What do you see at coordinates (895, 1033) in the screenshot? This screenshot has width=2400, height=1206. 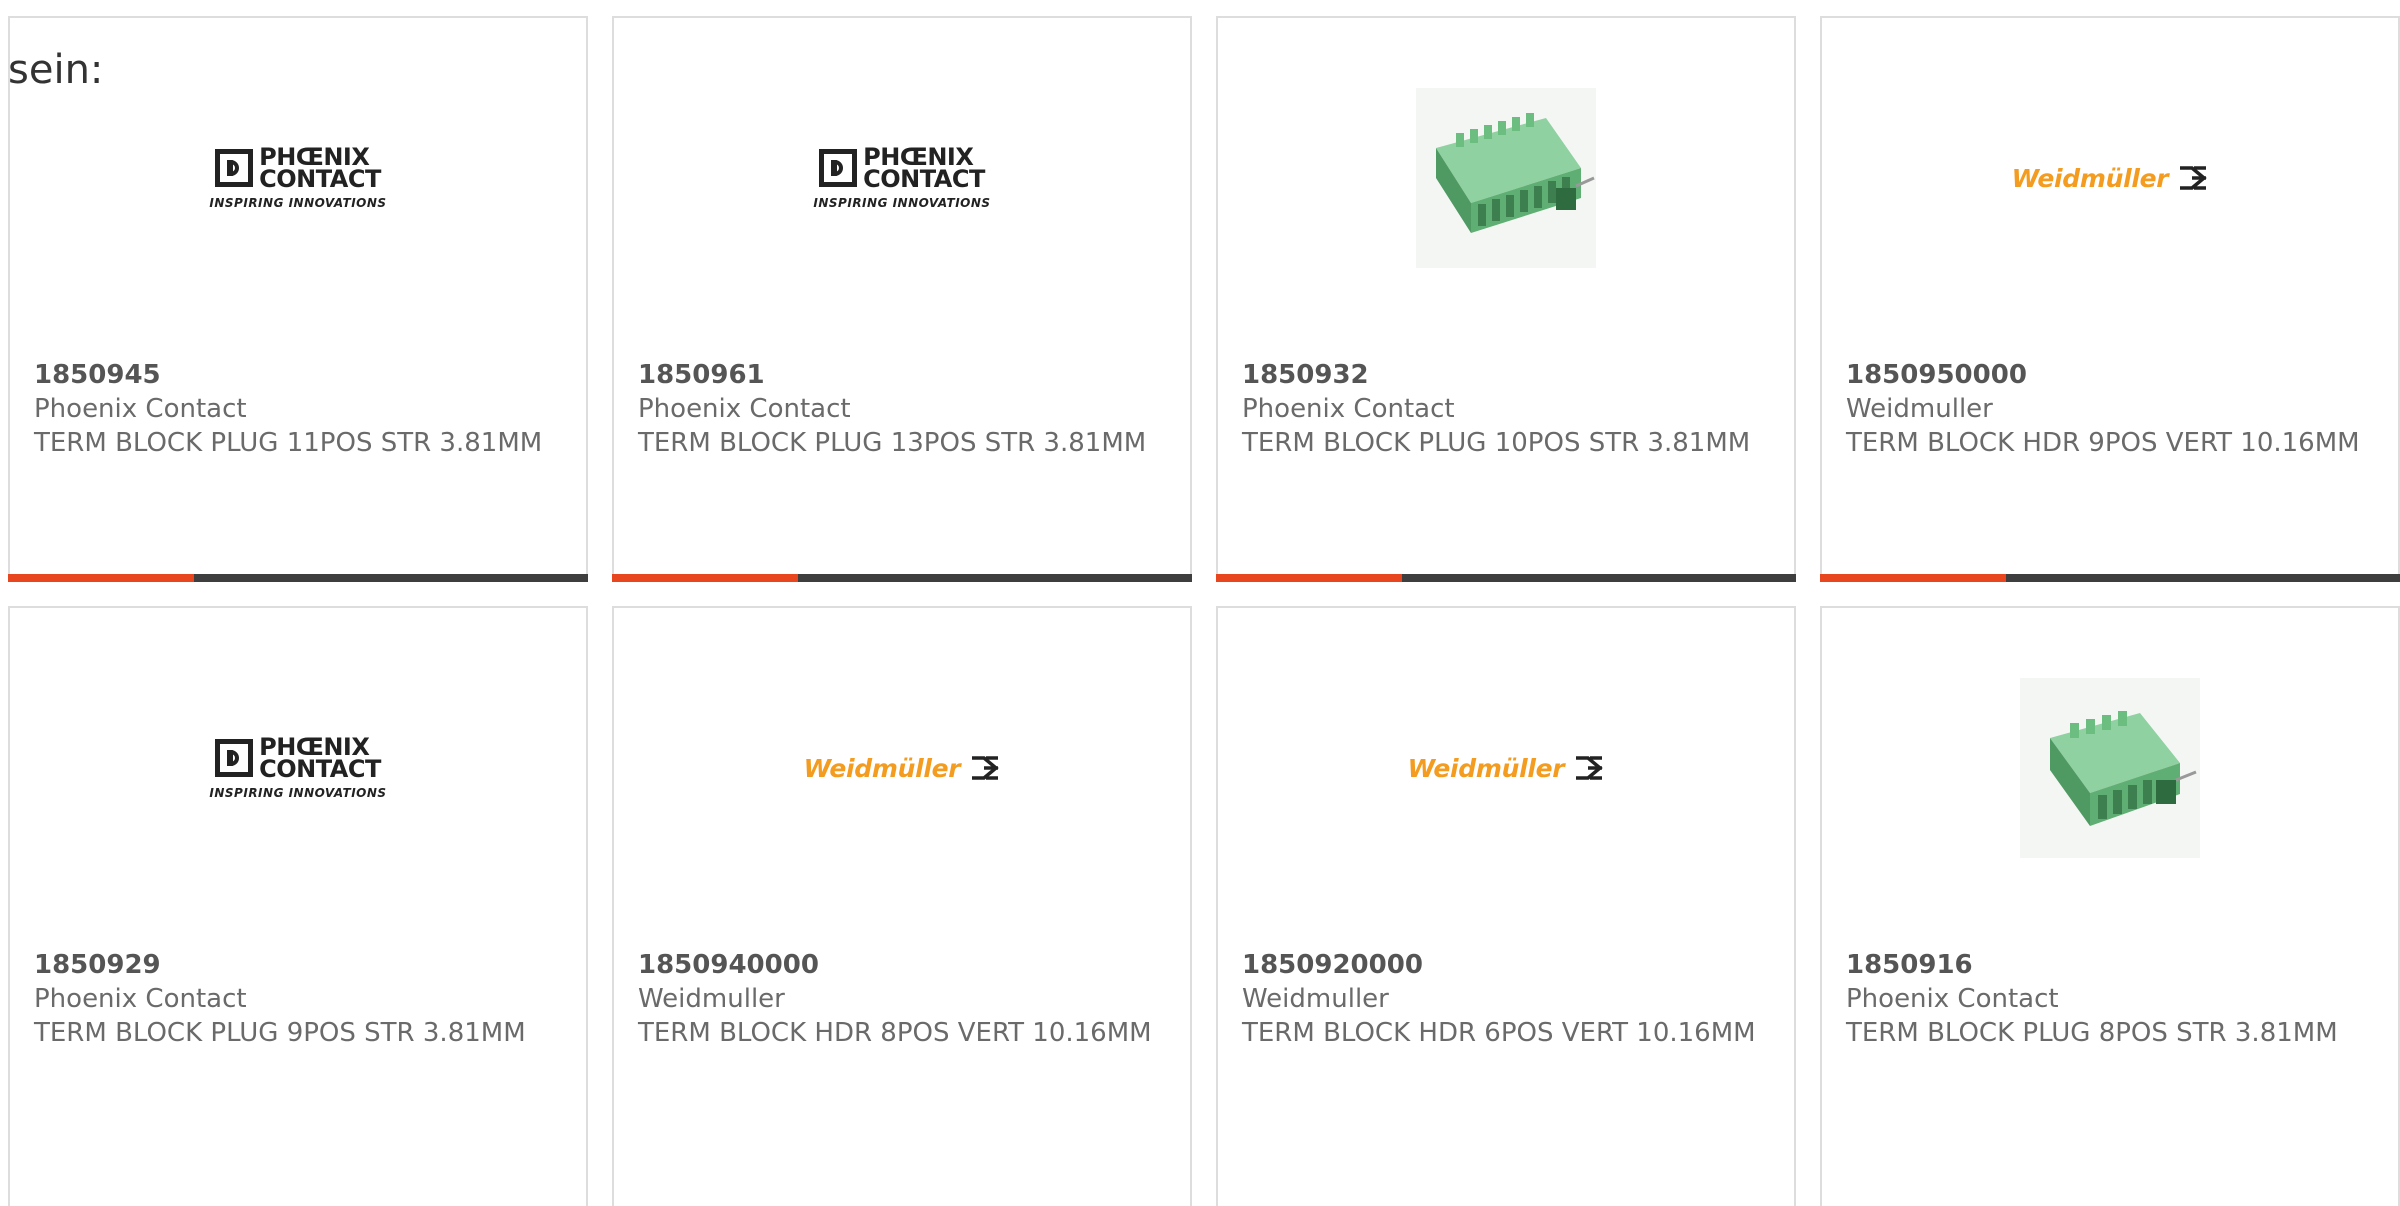 I see `description: TERM BLOCK HDR 8POS VERT 10.16MM` at bounding box center [895, 1033].